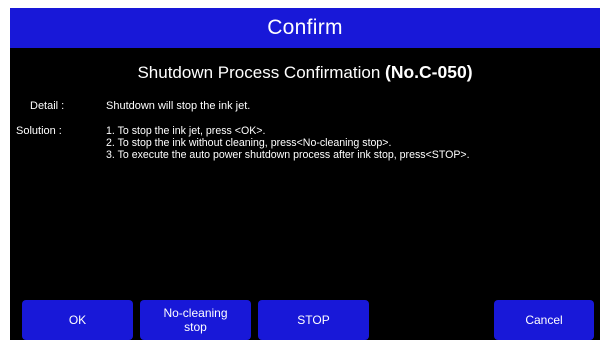 Image resolution: width=610 pixels, height=340 pixels. Describe the element at coordinates (429, 72) in the screenshot. I see `error-code: (No.C-050)` at that location.